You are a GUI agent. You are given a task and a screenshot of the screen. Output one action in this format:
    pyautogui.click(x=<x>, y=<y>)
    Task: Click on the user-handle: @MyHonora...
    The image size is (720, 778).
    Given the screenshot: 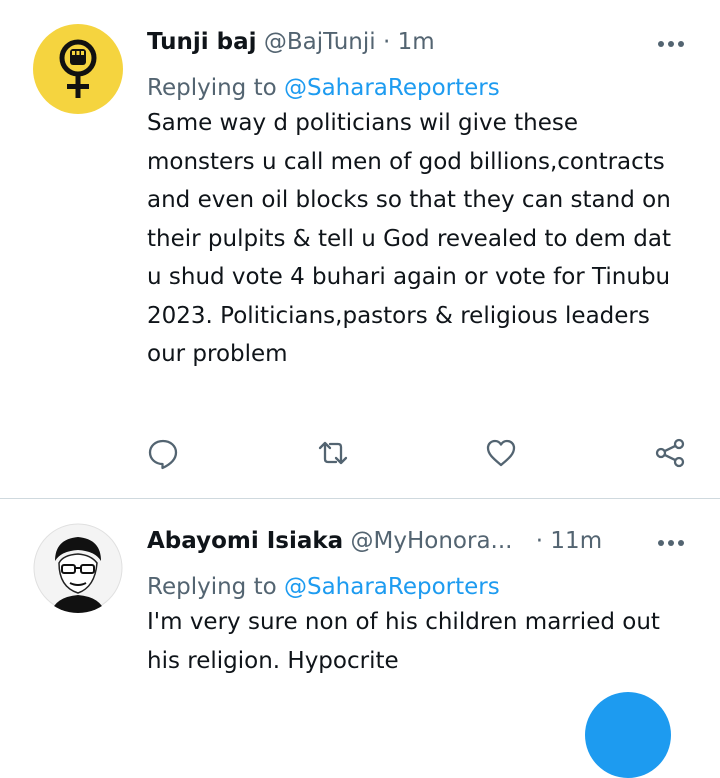 What is the action you would take?
    pyautogui.click(x=432, y=541)
    